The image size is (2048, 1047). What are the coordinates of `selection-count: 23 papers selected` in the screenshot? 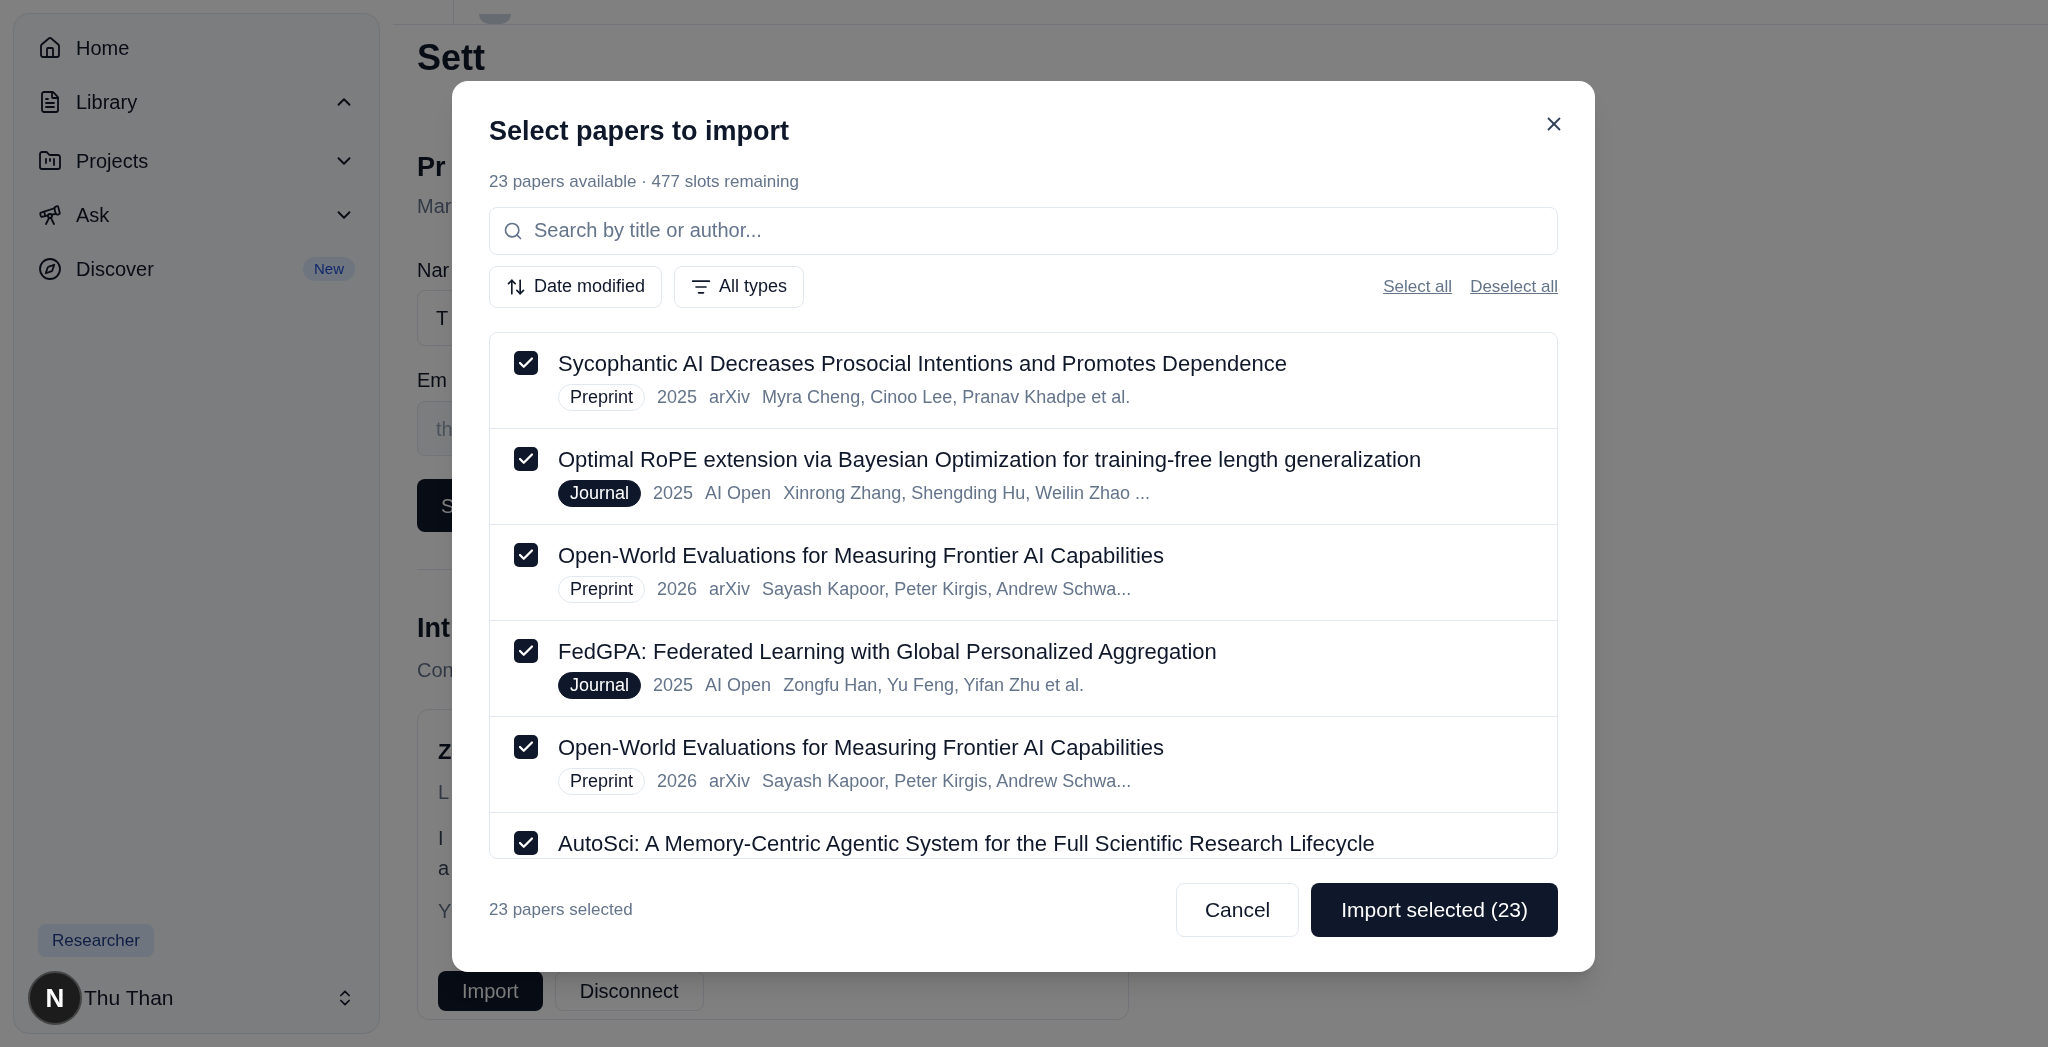 It's located at (561, 909).